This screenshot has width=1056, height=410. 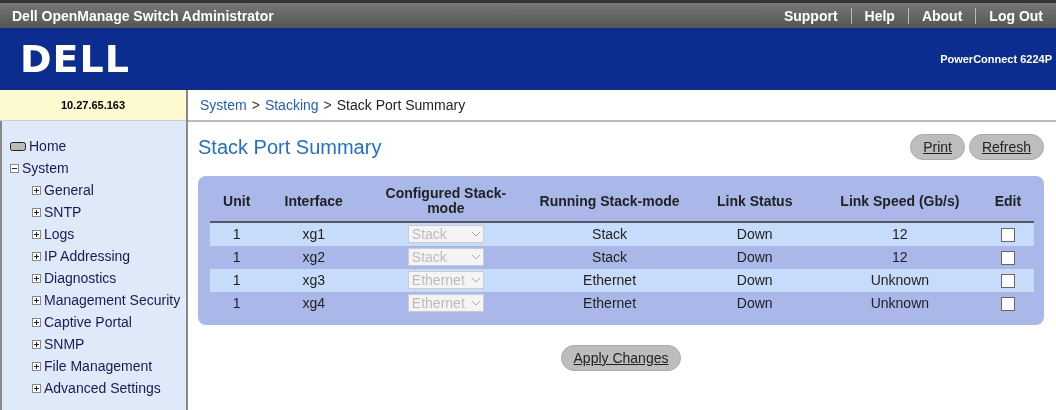 What do you see at coordinates (93, 105) in the screenshot?
I see `ip-address: 10.27.65.163` at bounding box center [93, 105].